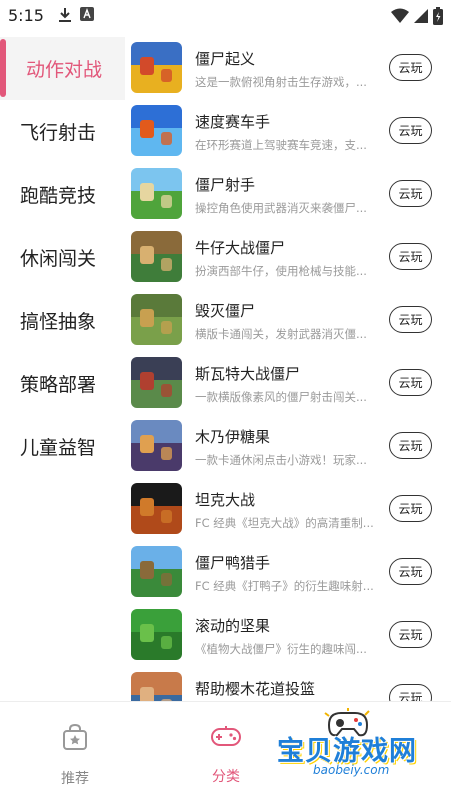 This screenshot has height=801, width=451. I want to click on sidebar-item-label: 策略部署, so click(58, 385).